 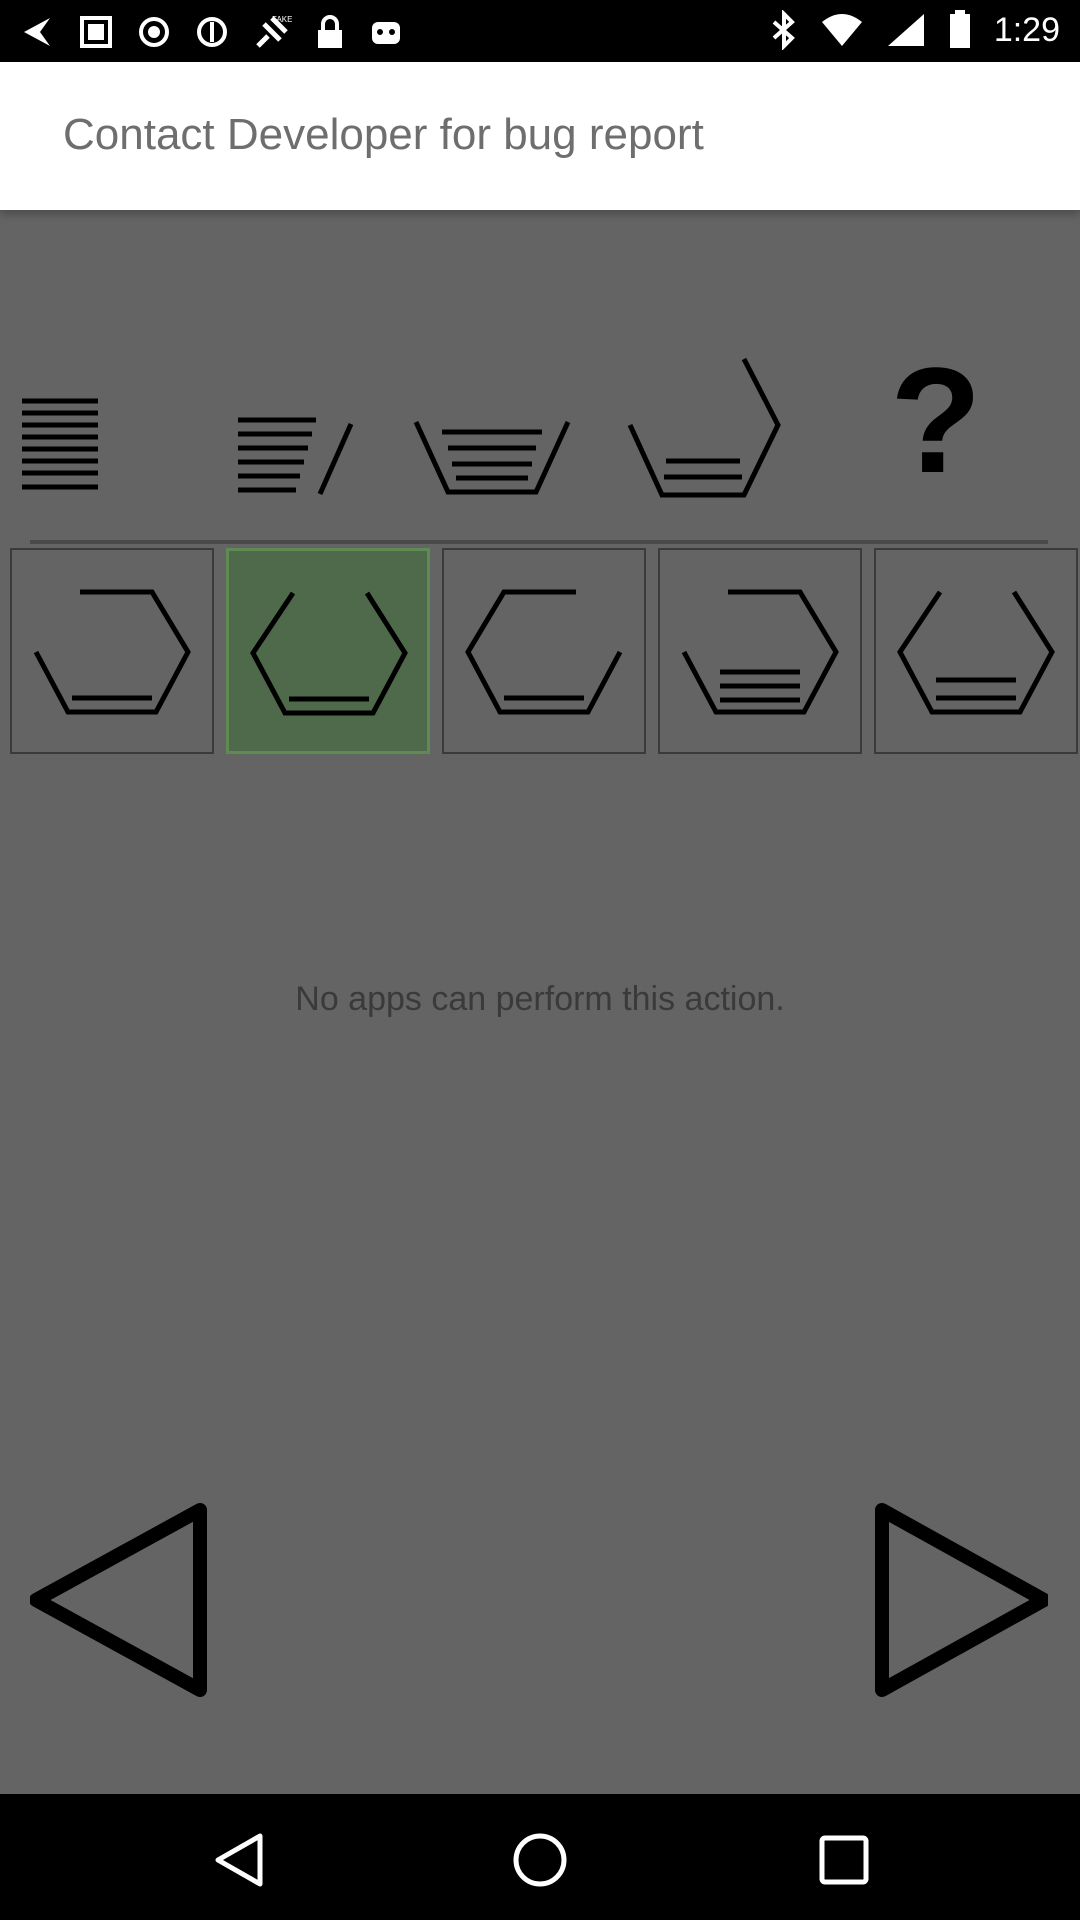 I want to click on back-icon, so click(x=240, y=1863).